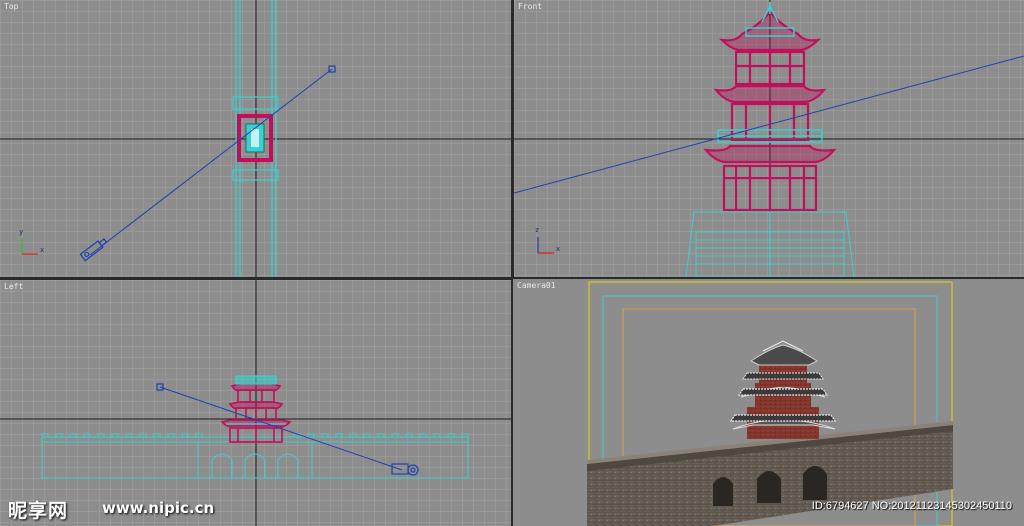 Image resolution: width=1024 pixels, height=526 pixels. What do you see at coordinates (530, 6) in the screenshot?
I see `viewport-label-front: Front` at bounding box center [530, 6].